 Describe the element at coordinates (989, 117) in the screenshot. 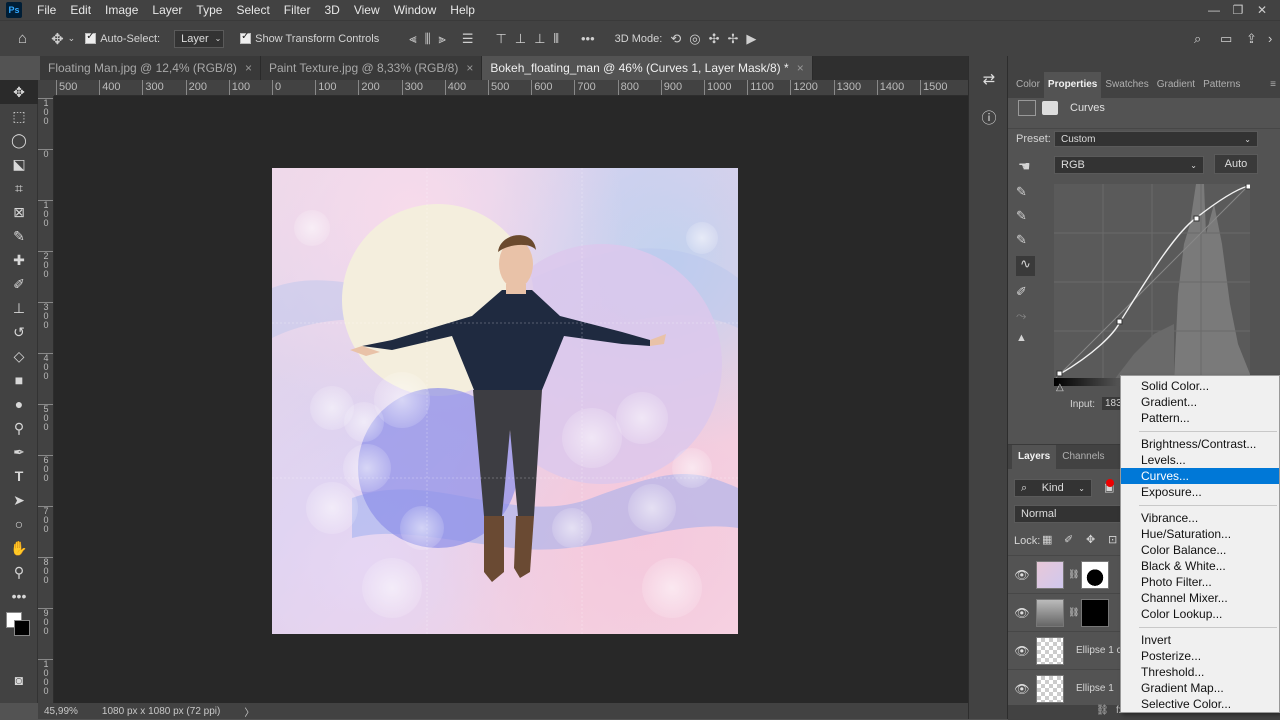

I see `info-panel-icon: ⓘ` at that location.